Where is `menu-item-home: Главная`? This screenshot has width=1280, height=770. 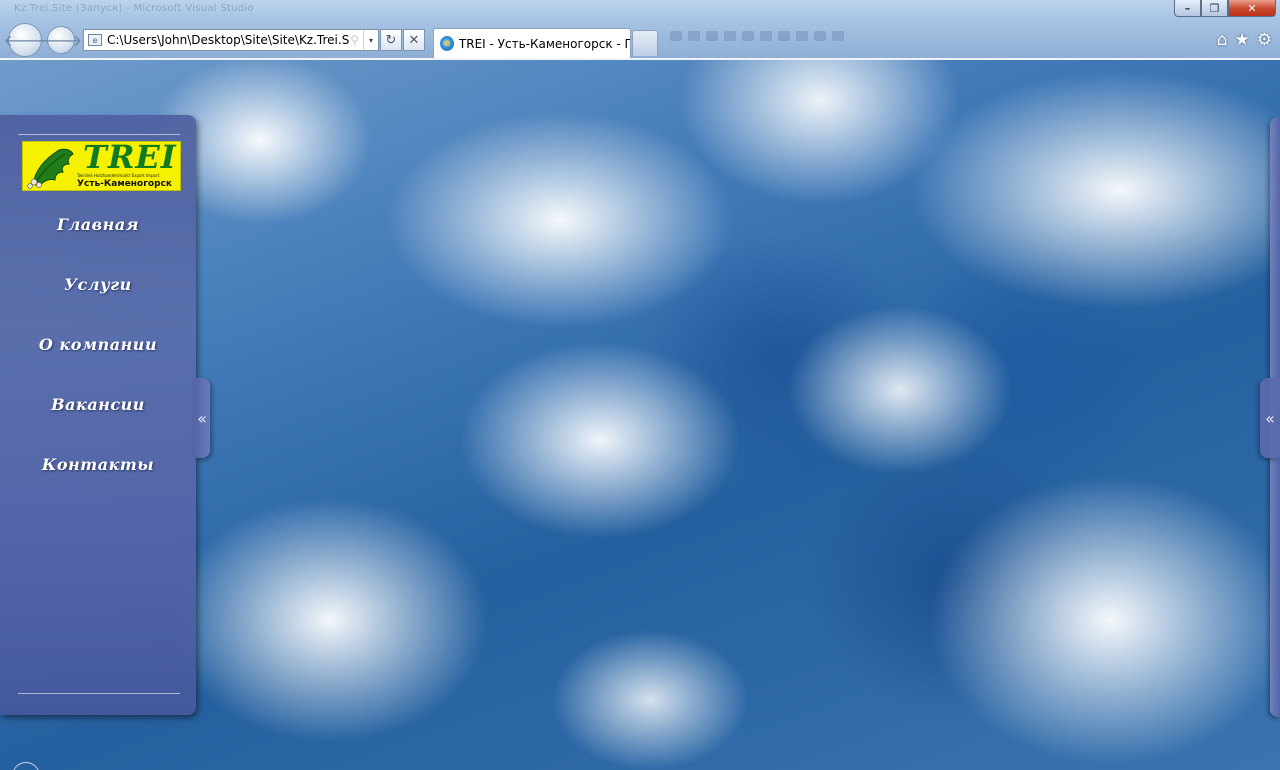
menu-item-home: Главная is located at coordinates (98, 245).